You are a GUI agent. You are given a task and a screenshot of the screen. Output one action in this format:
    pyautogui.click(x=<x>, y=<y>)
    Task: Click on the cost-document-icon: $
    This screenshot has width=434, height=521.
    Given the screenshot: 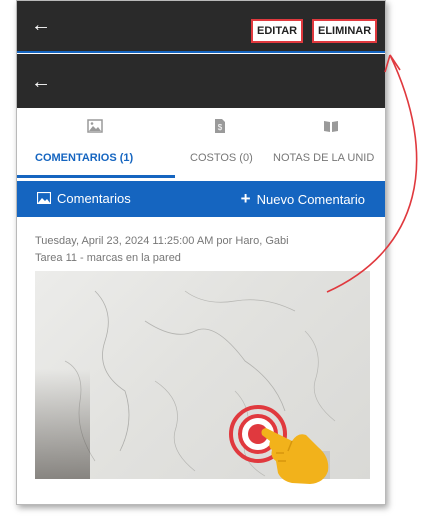 What is the action you would take?
    pyautogui.click(x=220, y=126)
    